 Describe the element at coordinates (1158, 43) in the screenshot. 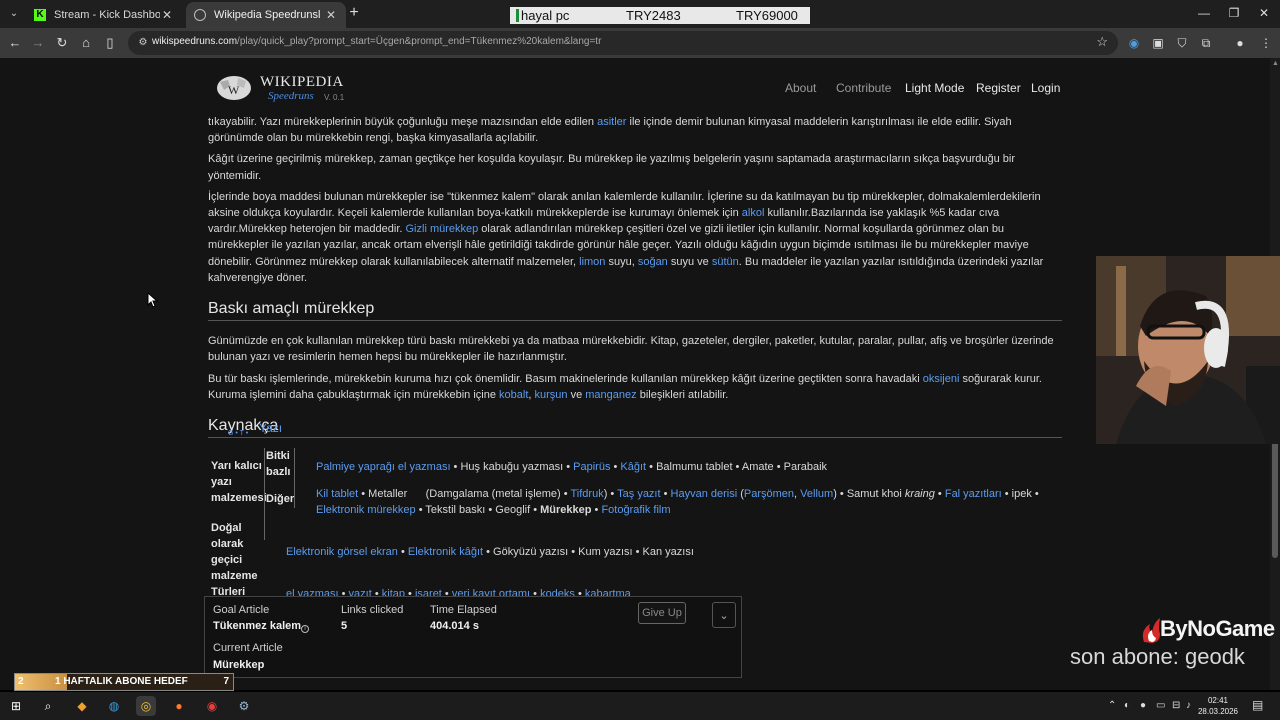

I see `extension-icon: ▣` at that location.